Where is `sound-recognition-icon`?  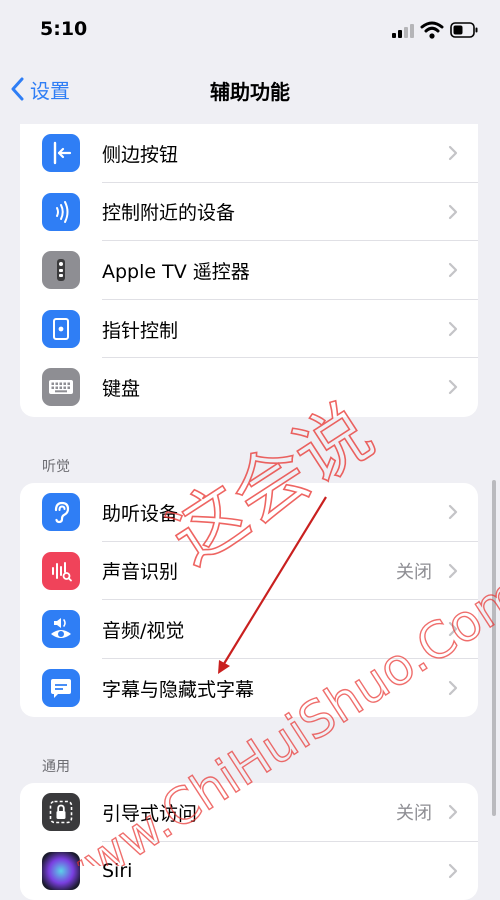
sound-recognition-icon is located at coordinates (61, 570).